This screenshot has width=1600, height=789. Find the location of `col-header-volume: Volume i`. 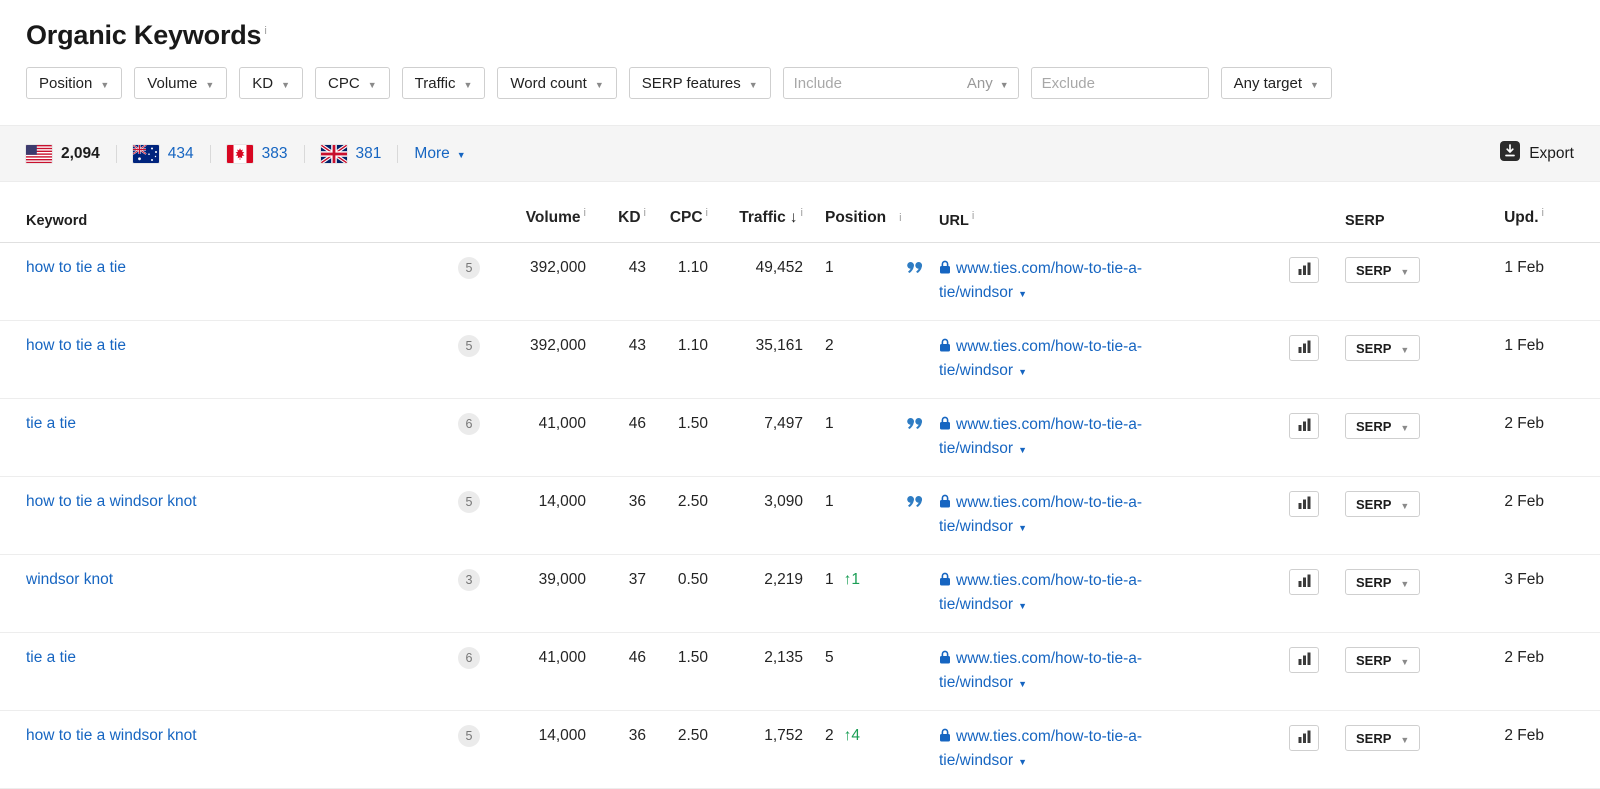

col-header-volume: Volume i is located at coordinates (536, 215).